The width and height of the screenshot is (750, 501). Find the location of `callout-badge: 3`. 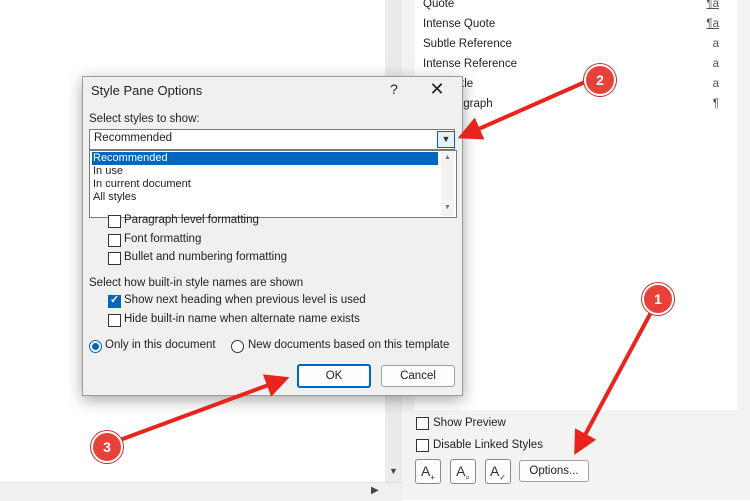

callout-badge: 3 is located at coordinates (107, 447).